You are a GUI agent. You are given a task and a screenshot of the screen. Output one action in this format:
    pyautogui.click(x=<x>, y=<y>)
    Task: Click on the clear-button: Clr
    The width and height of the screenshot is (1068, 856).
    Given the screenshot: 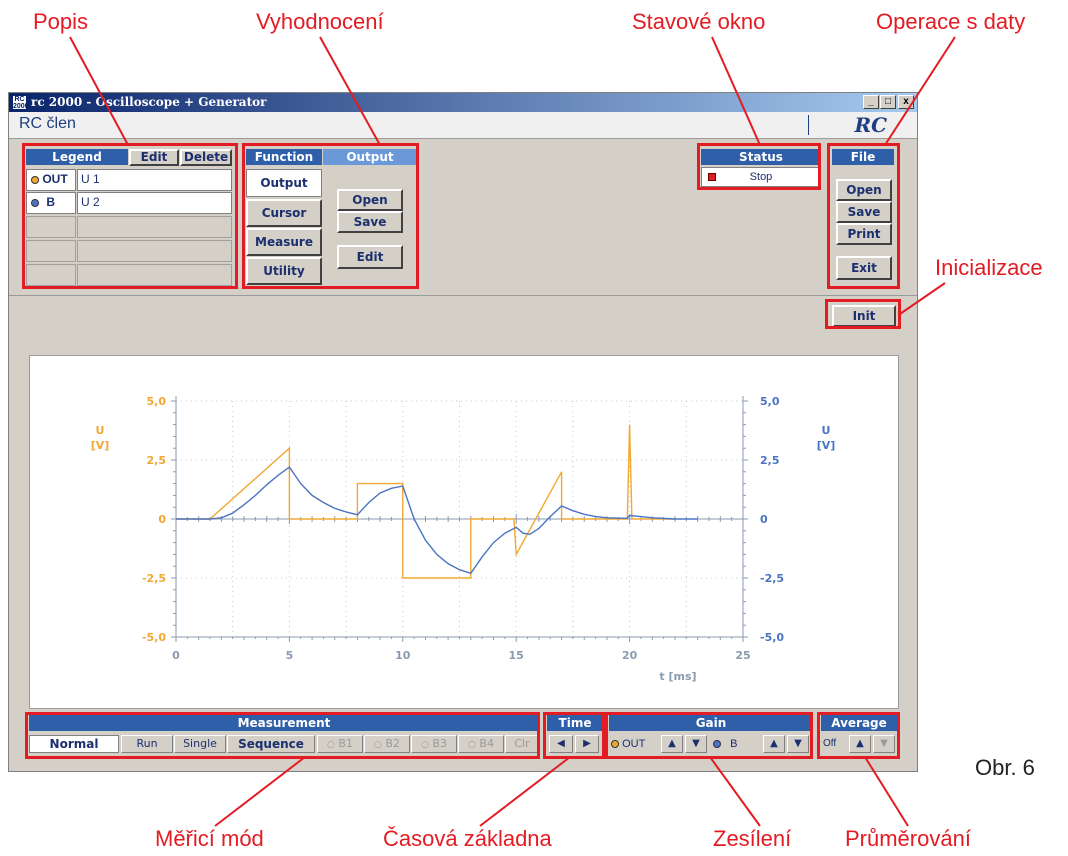 What is the action you would take?
    pyautogui.click(x=522, y=744)
    